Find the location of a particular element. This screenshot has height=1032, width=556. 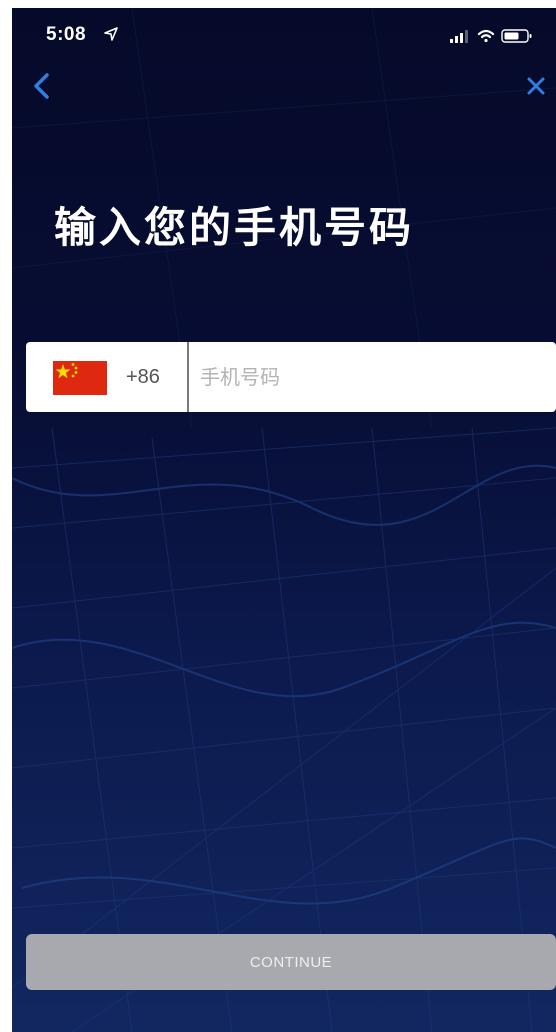

china-flag-icon is located at coordinates (80, 378).